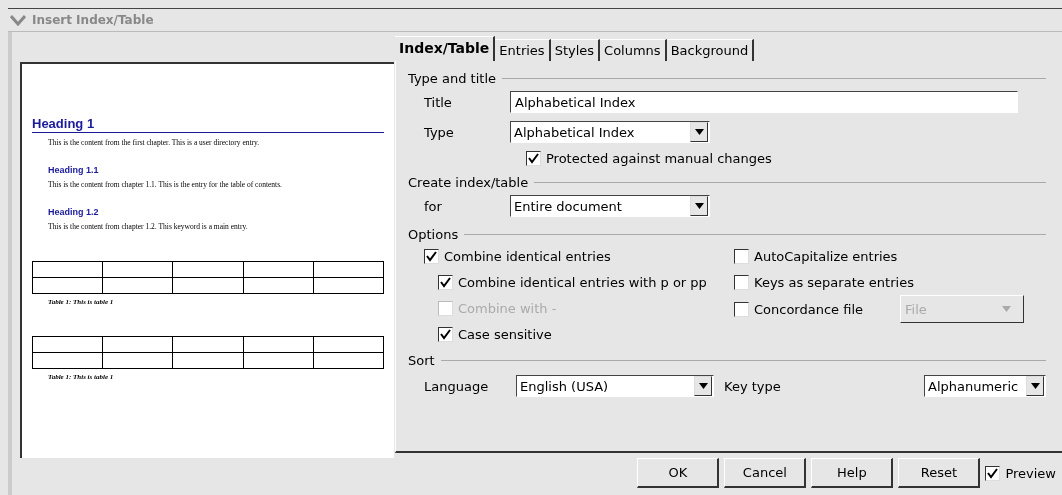 Image resolution: width=1062 pixels, height=495 pixels. Describe the element at coordinates (834, 282) in the screenshot. I see `checkbox-label: Keys as separate entries` at that location.